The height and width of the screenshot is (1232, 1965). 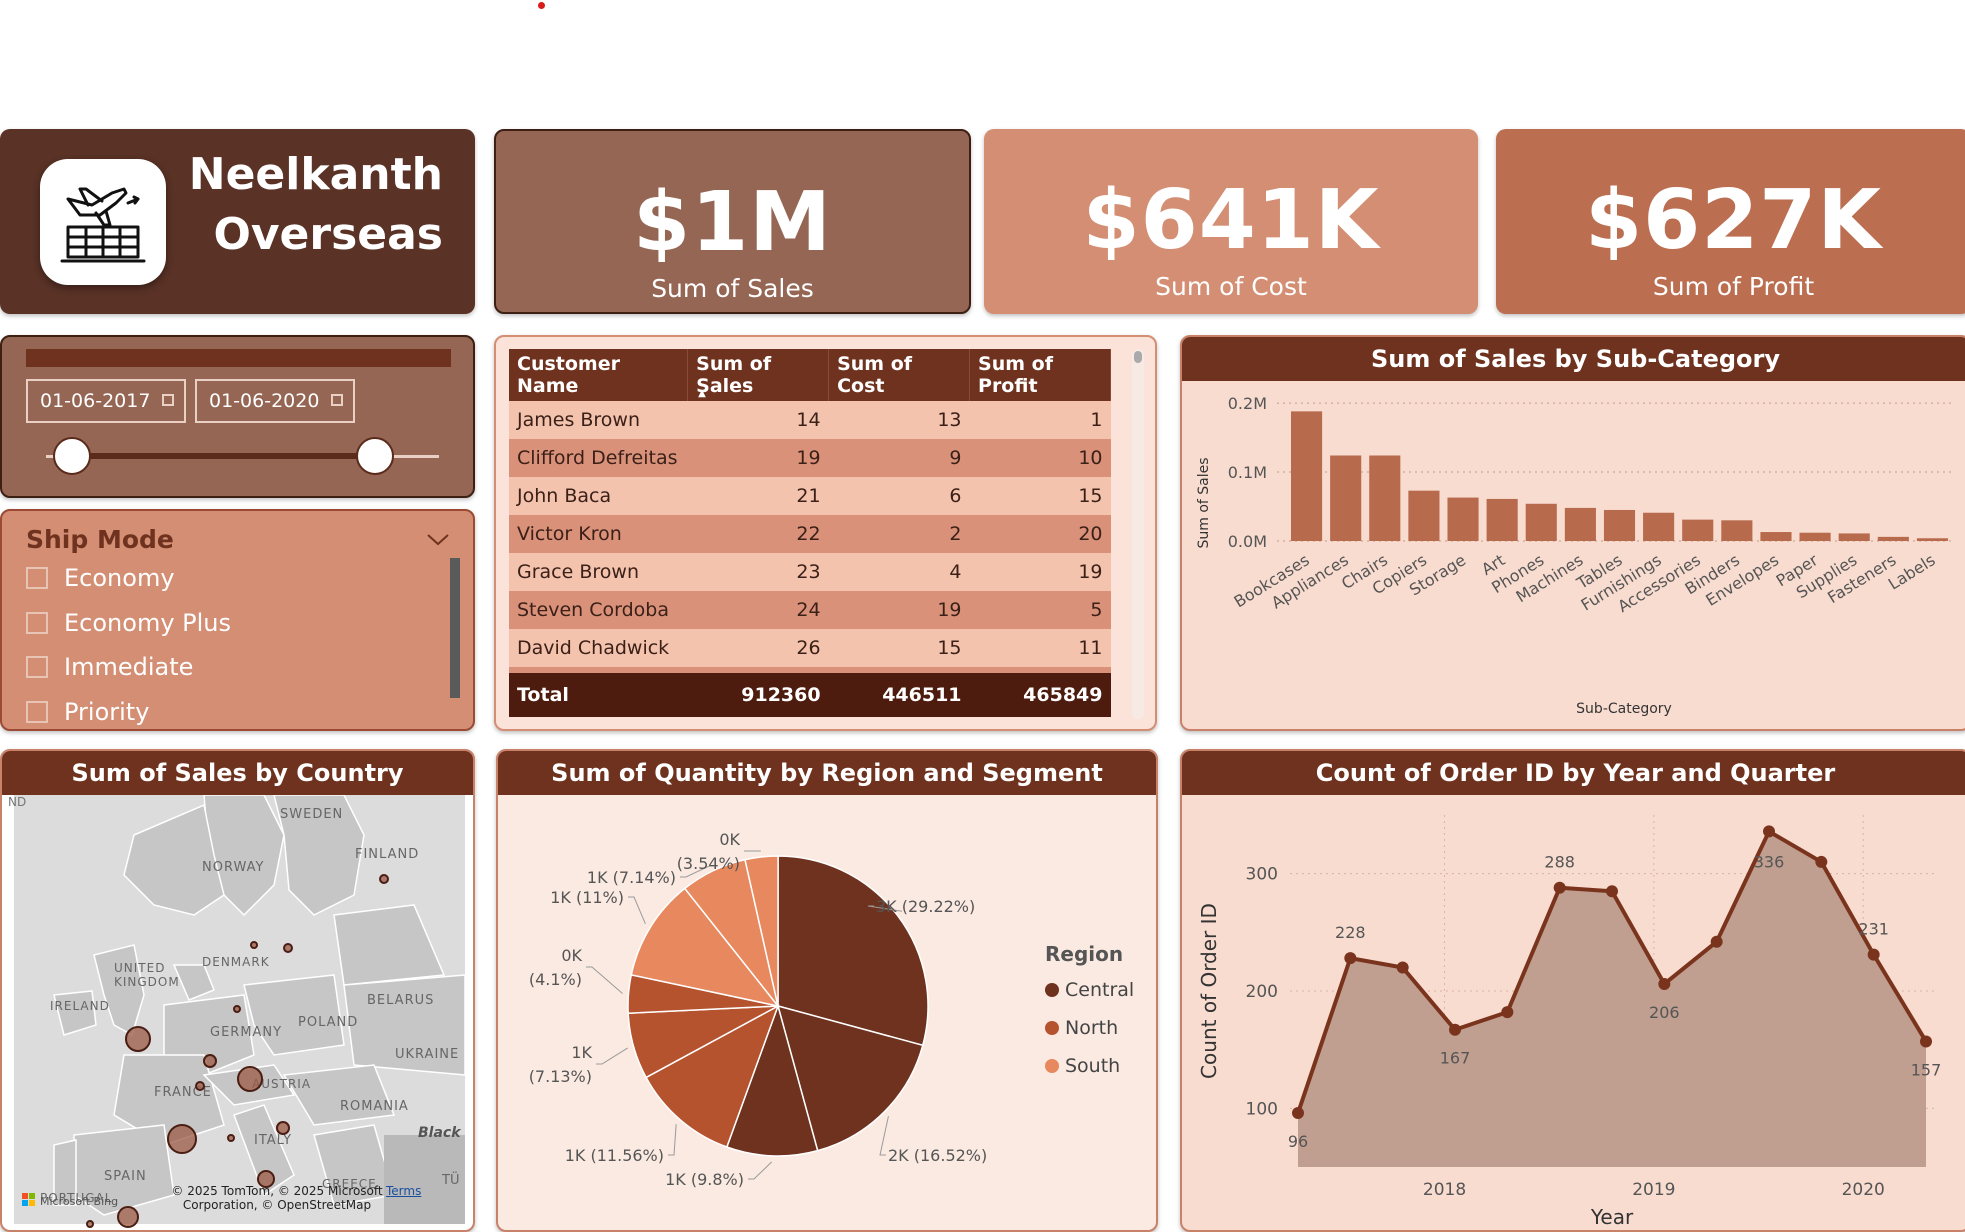 I want to click on table-row: James Brown 14 13 1, so click(x=810, y=420).